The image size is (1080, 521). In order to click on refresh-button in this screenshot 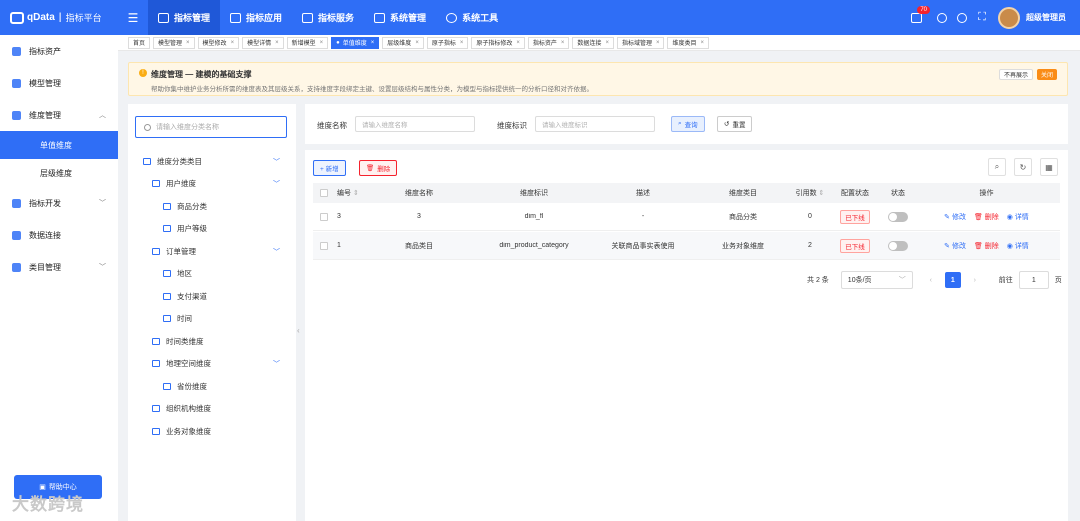, I will do `click(942, 18)`.